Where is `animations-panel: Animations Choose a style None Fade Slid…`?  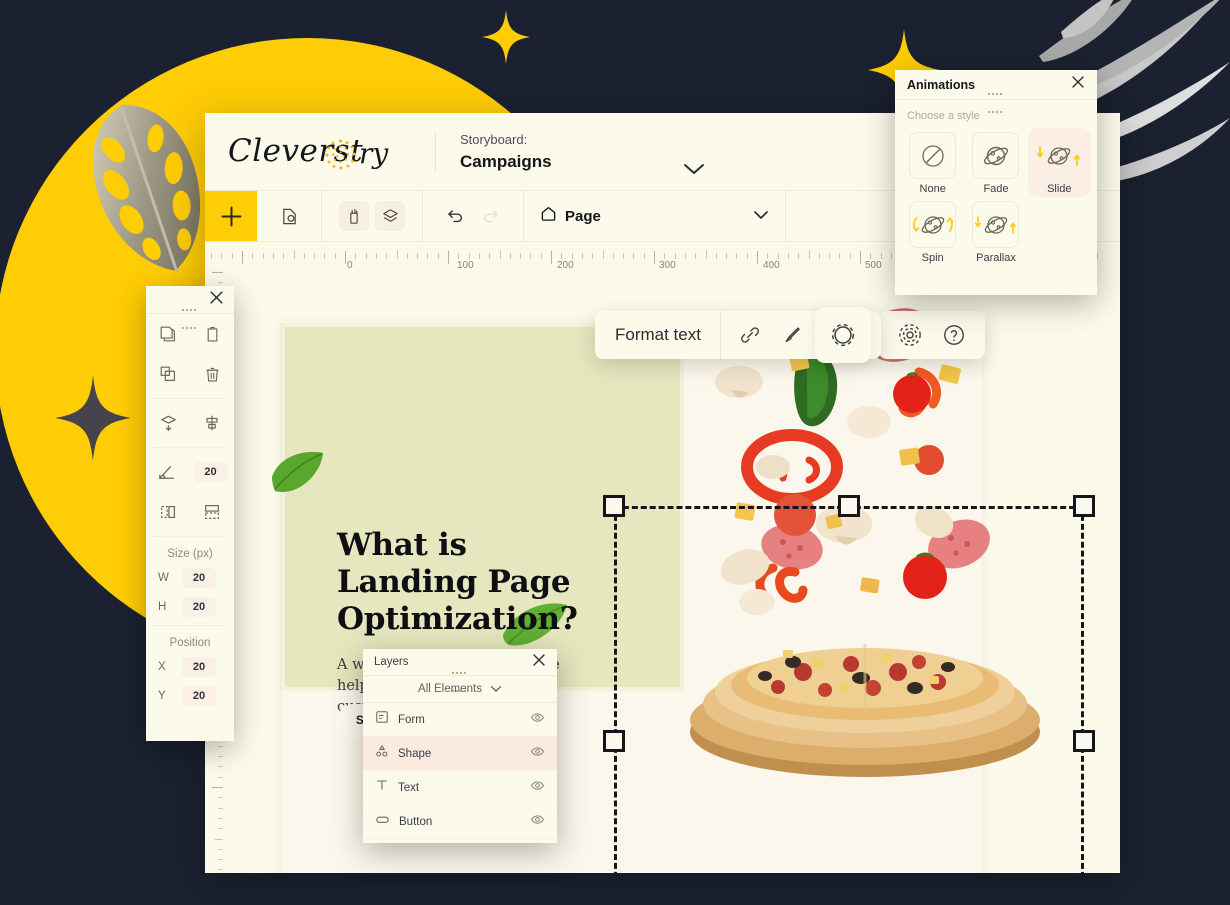 animations-panel: Animations Choose a style None Fade Slid… is located at coordinates (996, 182).